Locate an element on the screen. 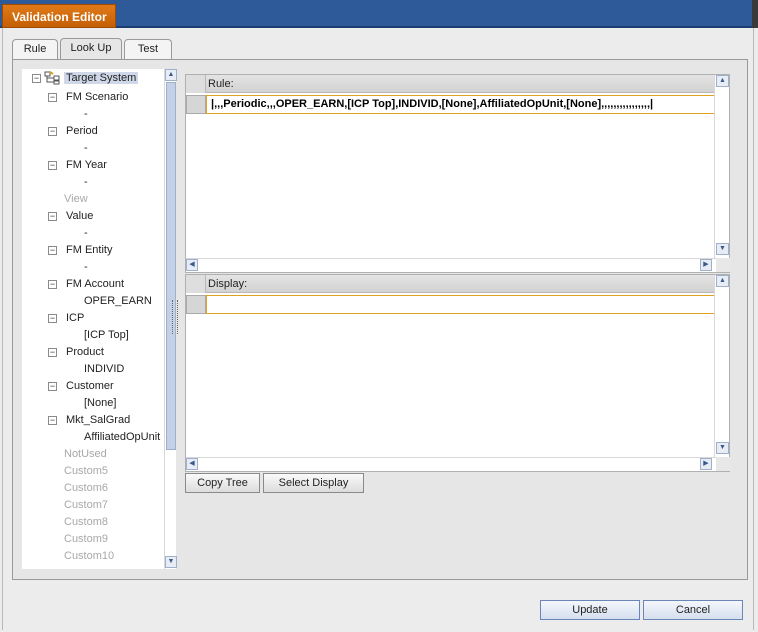  tree-scrollbar-thumb is located at coordinates (171, 266).